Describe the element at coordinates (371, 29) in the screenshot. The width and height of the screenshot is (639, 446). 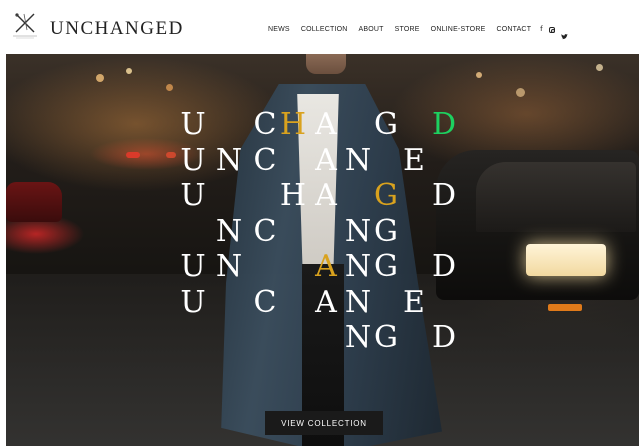
I see `nav-item-about: ABOUT` at that location.